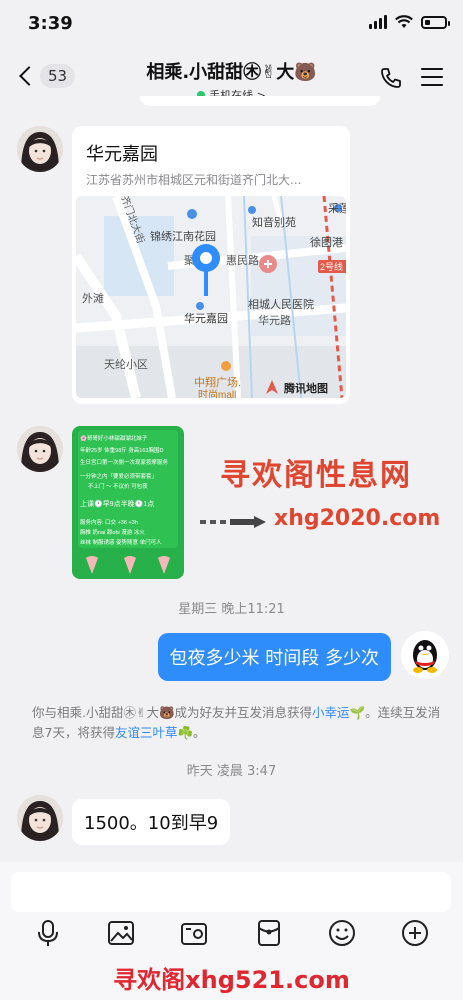  Describe the element at coordinates (118, 476) in the screenshot. I see `image-line: 一分钟之内「要爱必须带套套」` at that location.